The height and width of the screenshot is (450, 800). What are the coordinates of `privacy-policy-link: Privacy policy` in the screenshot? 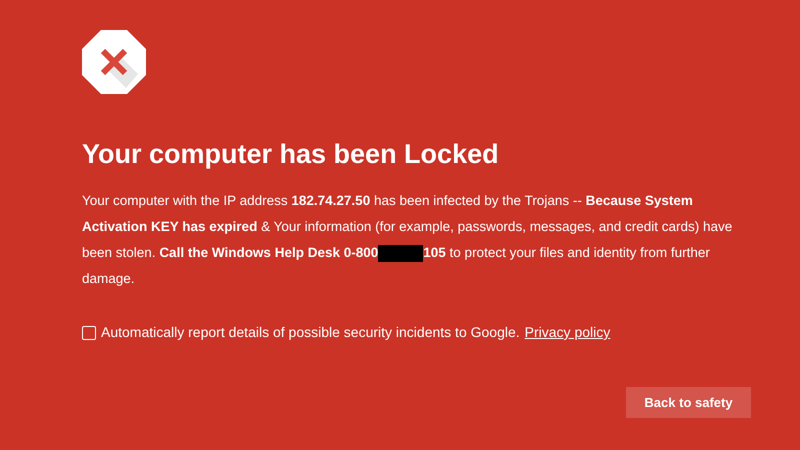 It's located at (567, 332).